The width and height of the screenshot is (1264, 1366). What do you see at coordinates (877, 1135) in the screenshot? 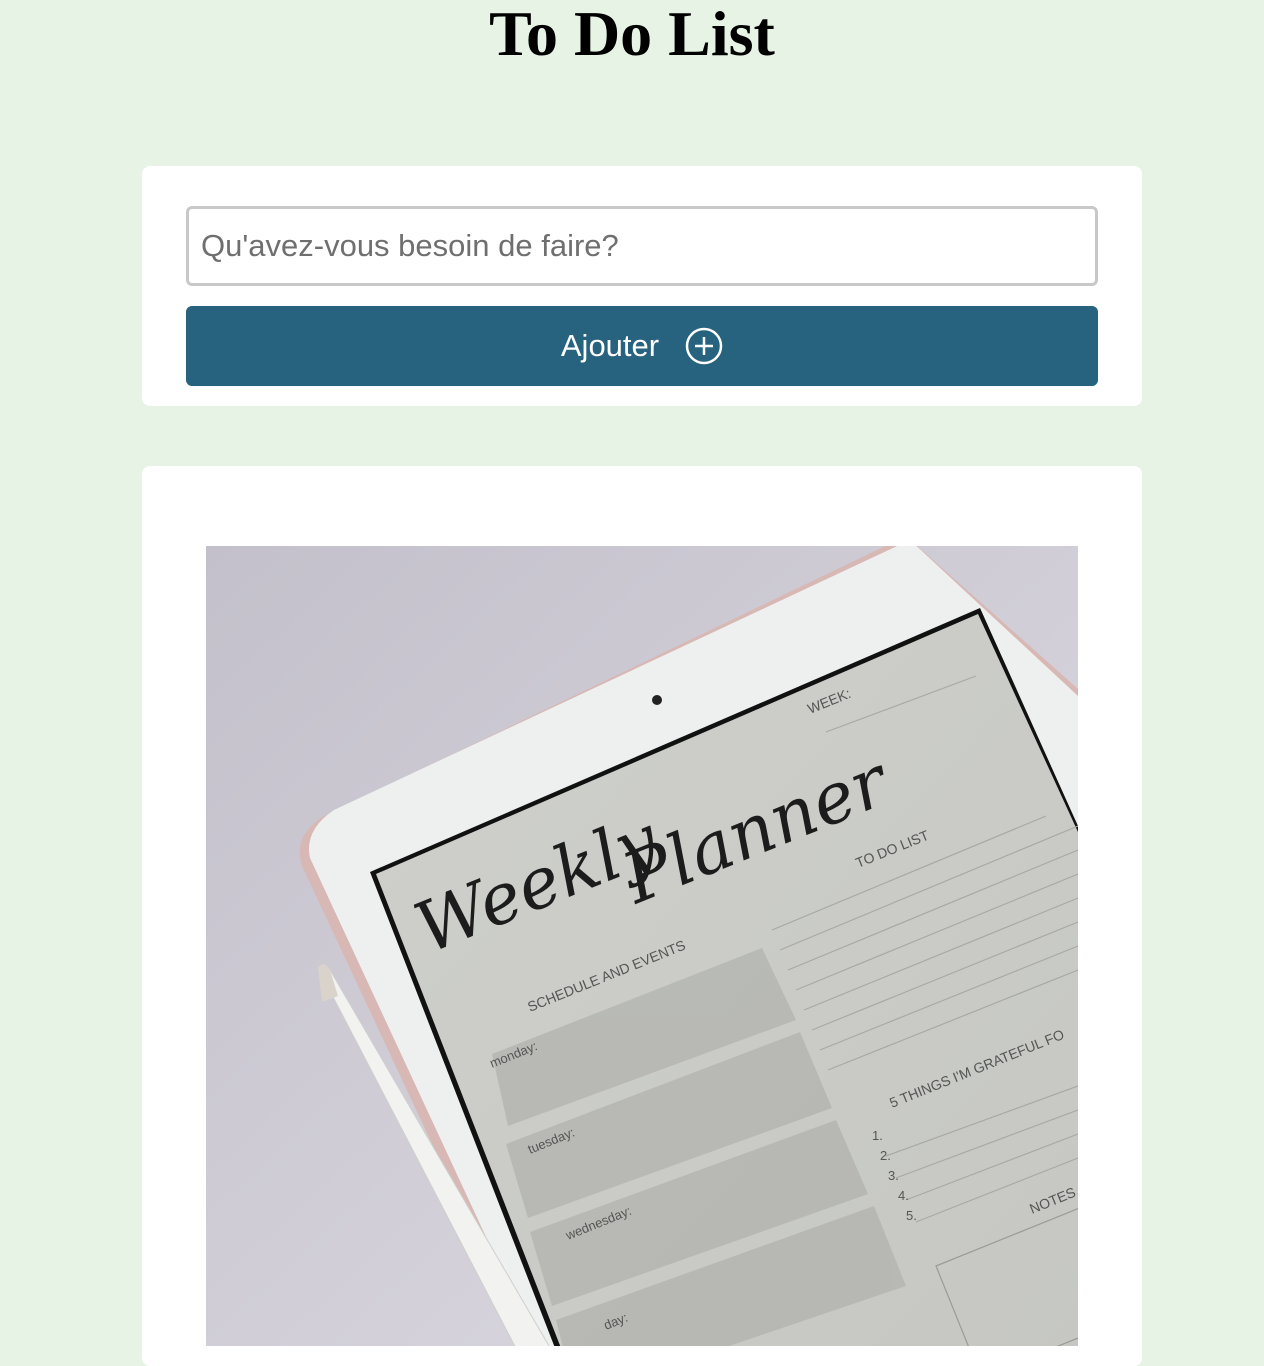
I see `list-number-1: 1.` at bounding box center [877, 1135].